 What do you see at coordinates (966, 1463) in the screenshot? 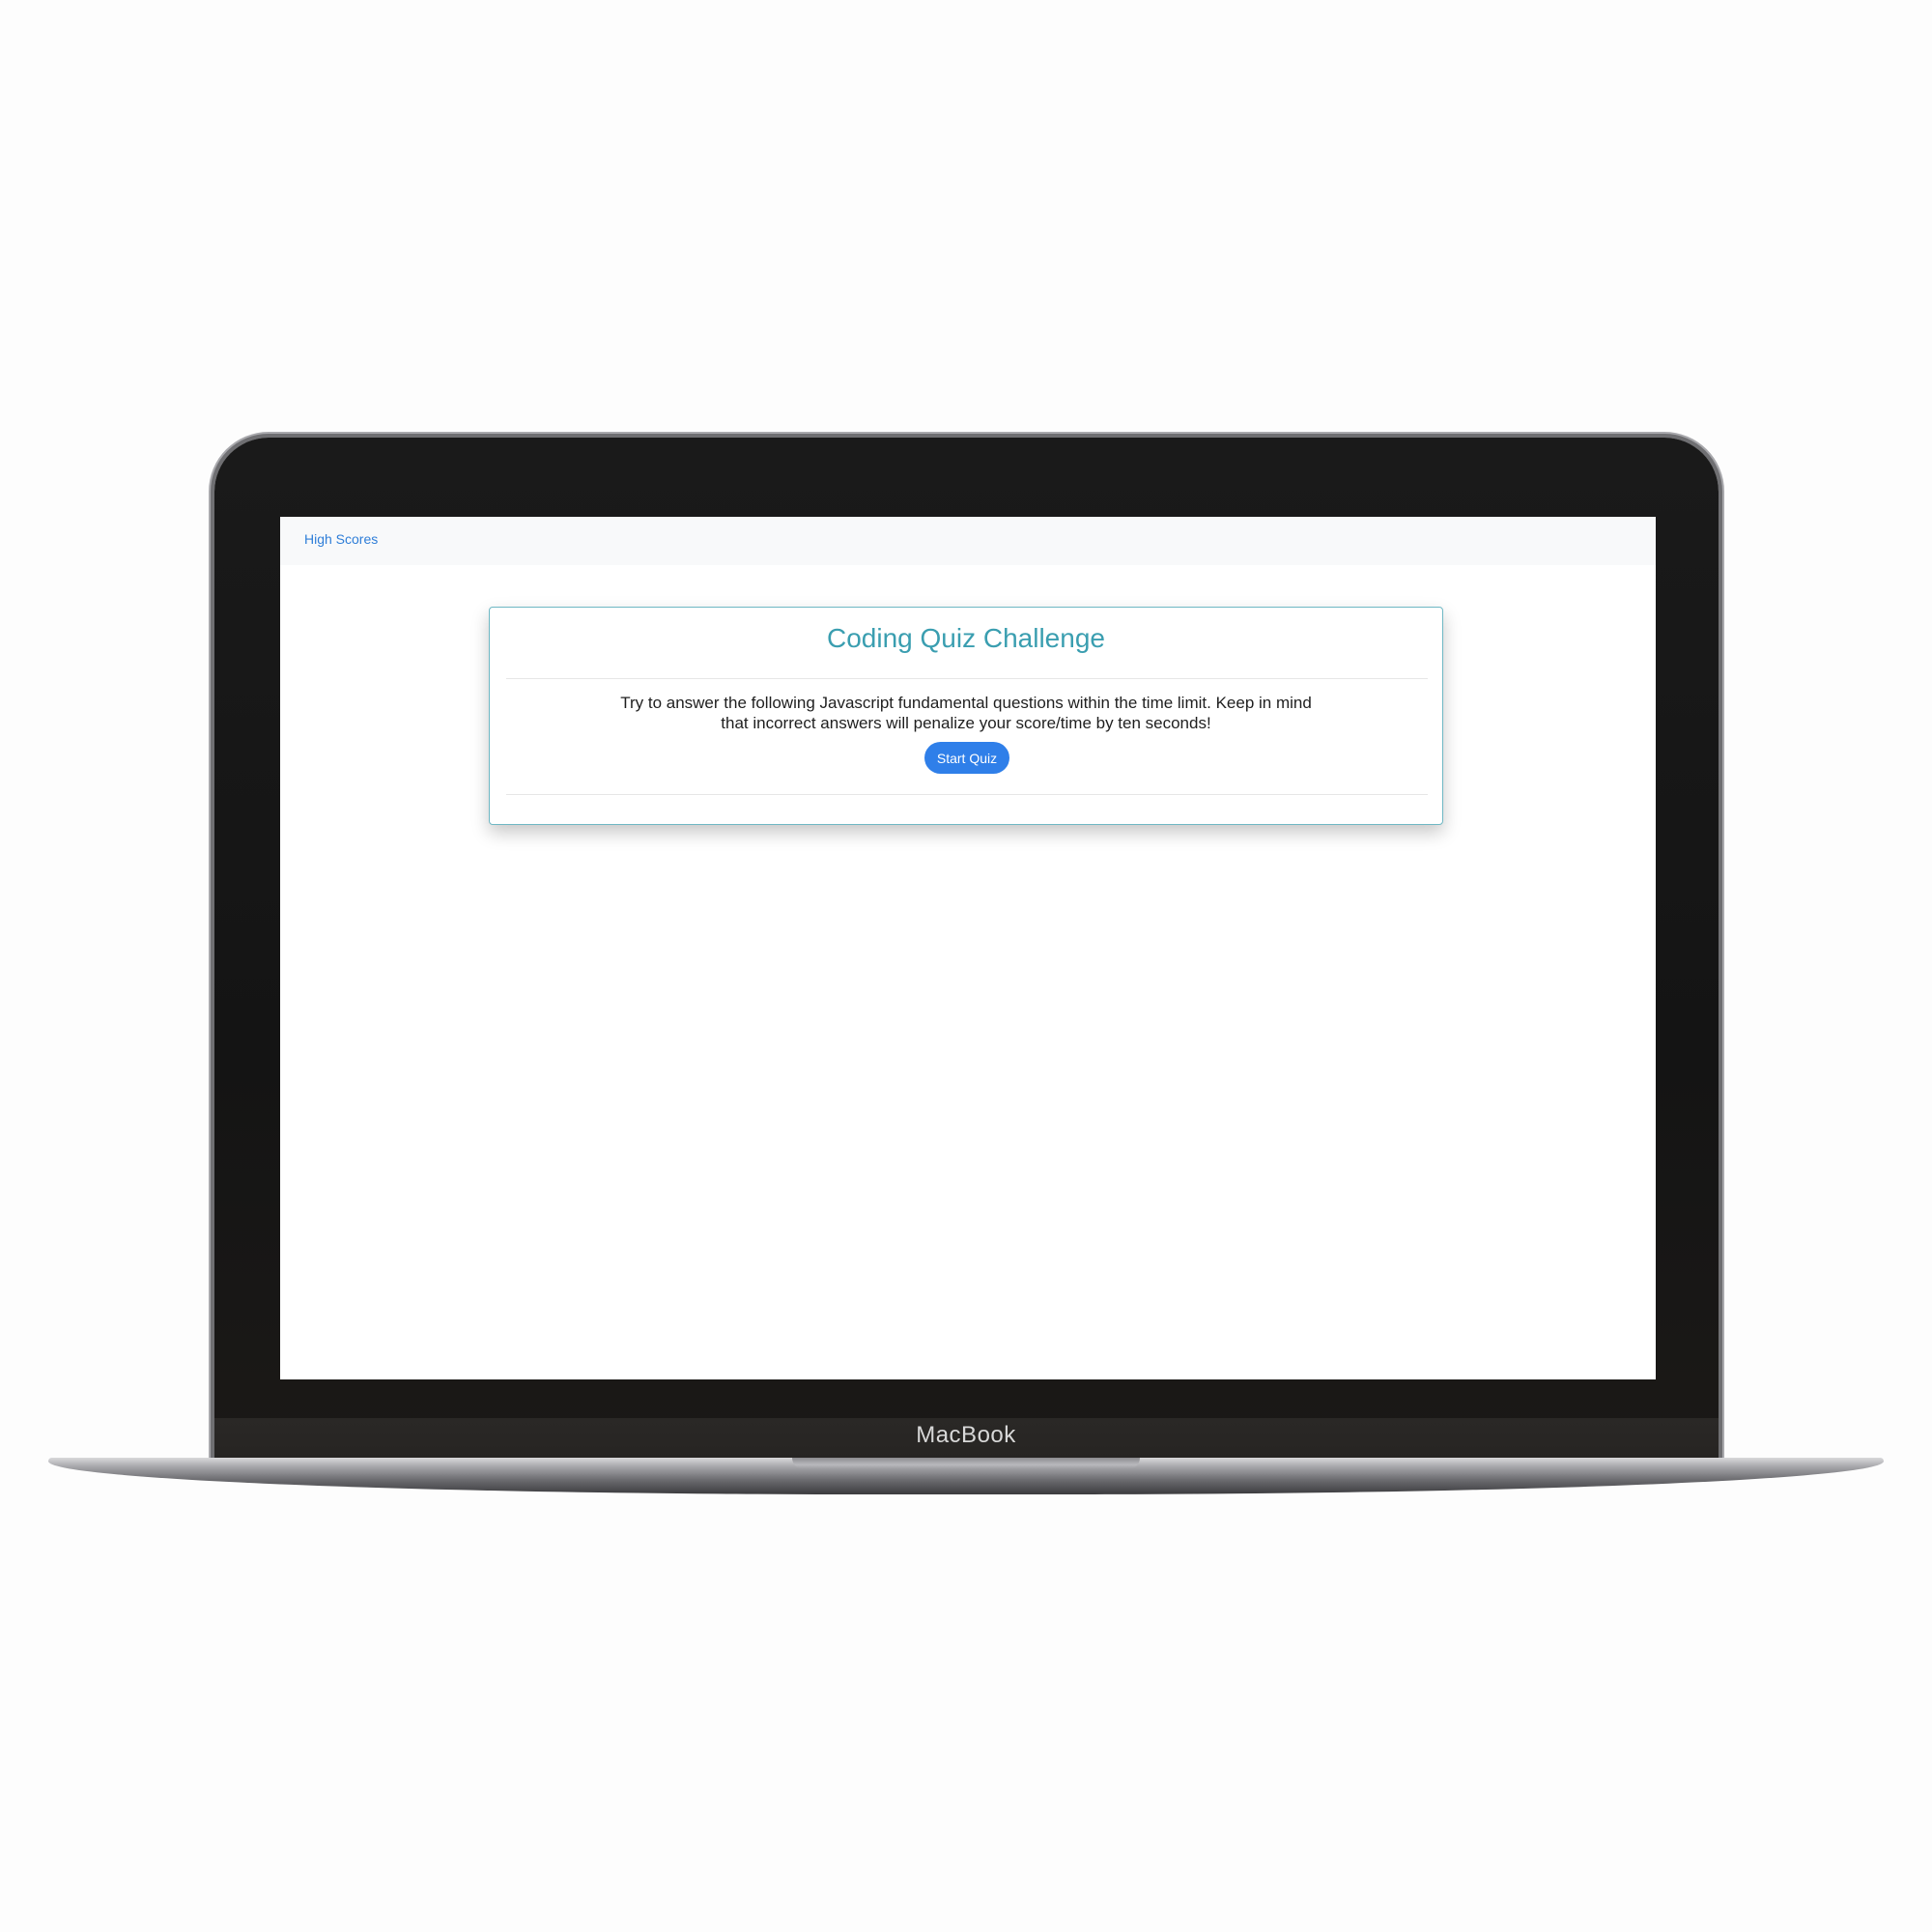
I see `laptop-hinge-notch` at bounding box center [966, 1463].